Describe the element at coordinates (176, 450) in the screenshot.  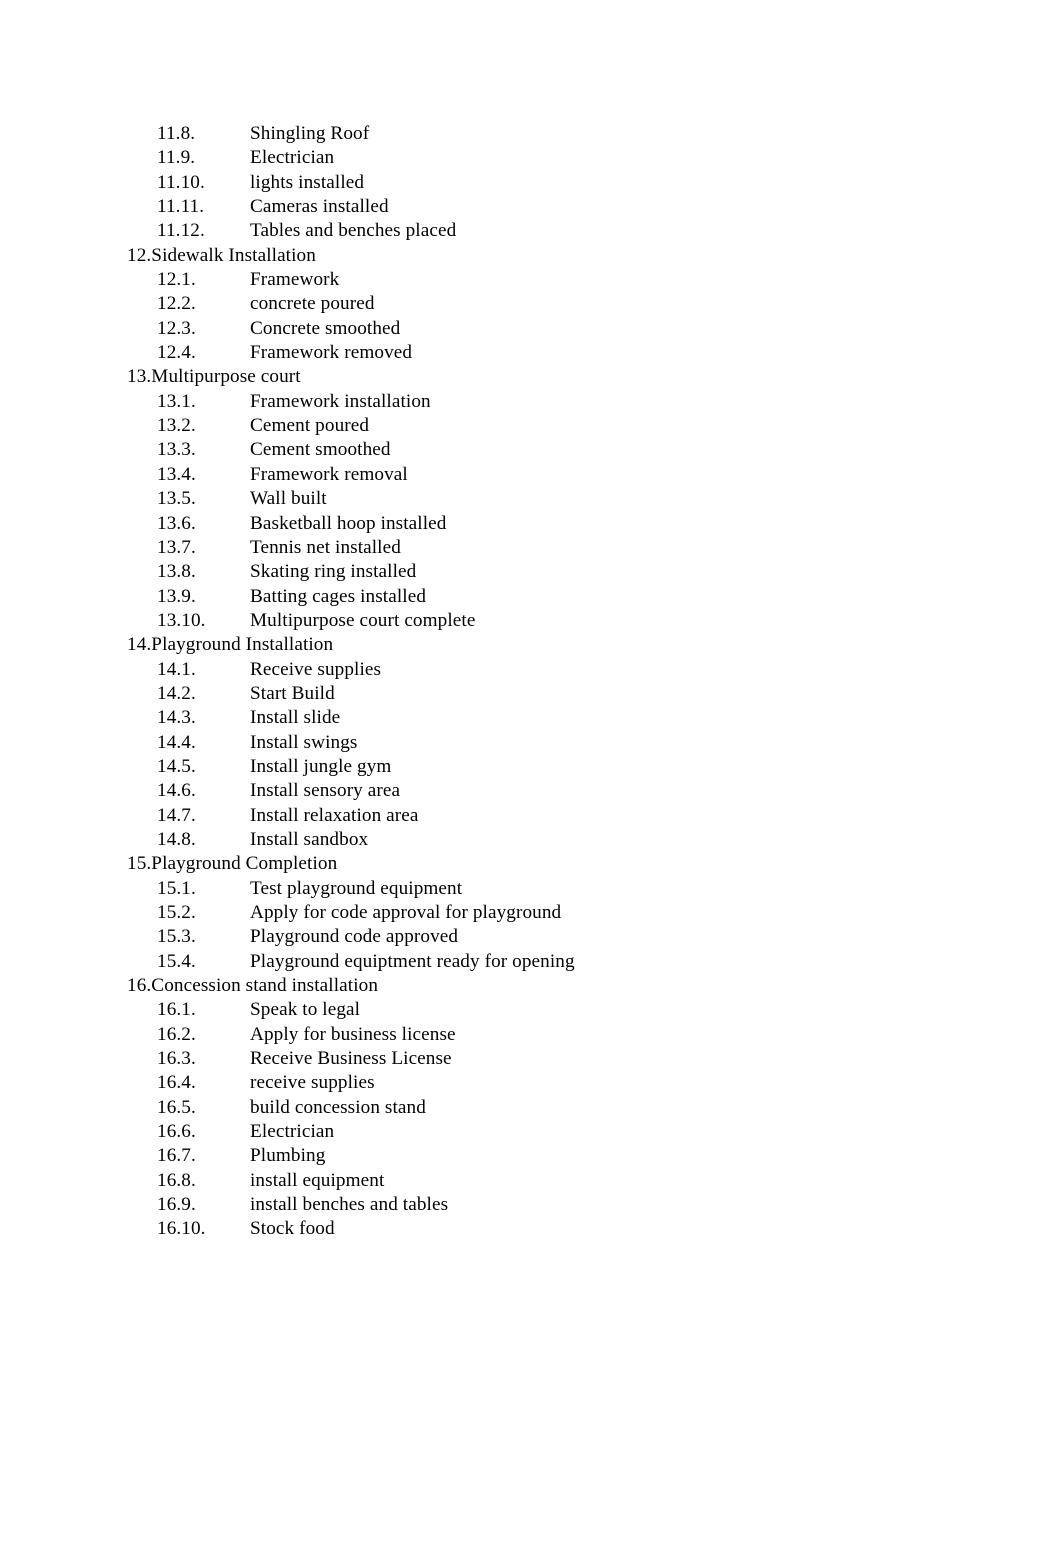
I see `outline-item-number: 13.3.` at that location.